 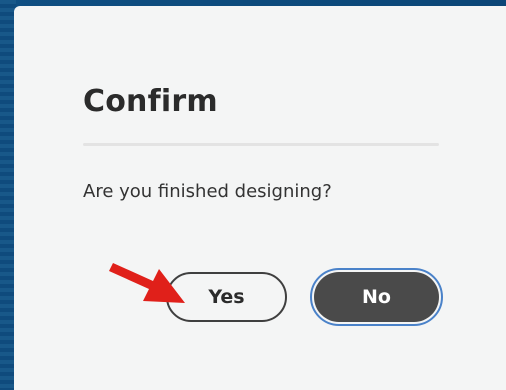 What do you see at coordinates (150, 101) in the screenshot?
I see `dialog-title: Confirm` at bounding box center [150, 101].